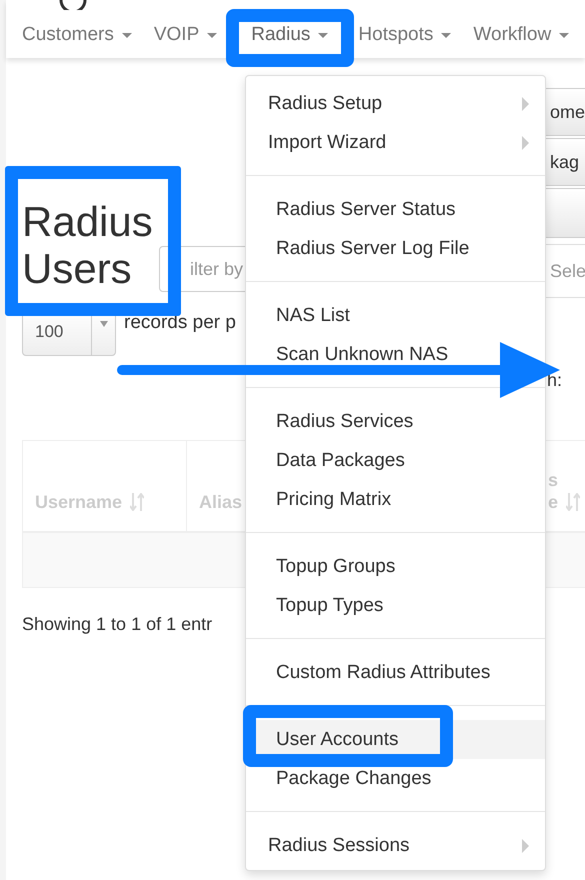 This screenshot has height=880, width=585. What do you see at coordinates (118, 624) in the screenshot?
I see `table-info: Showing 1 to 1 of 1 entr` at bounding box center [118, 624].